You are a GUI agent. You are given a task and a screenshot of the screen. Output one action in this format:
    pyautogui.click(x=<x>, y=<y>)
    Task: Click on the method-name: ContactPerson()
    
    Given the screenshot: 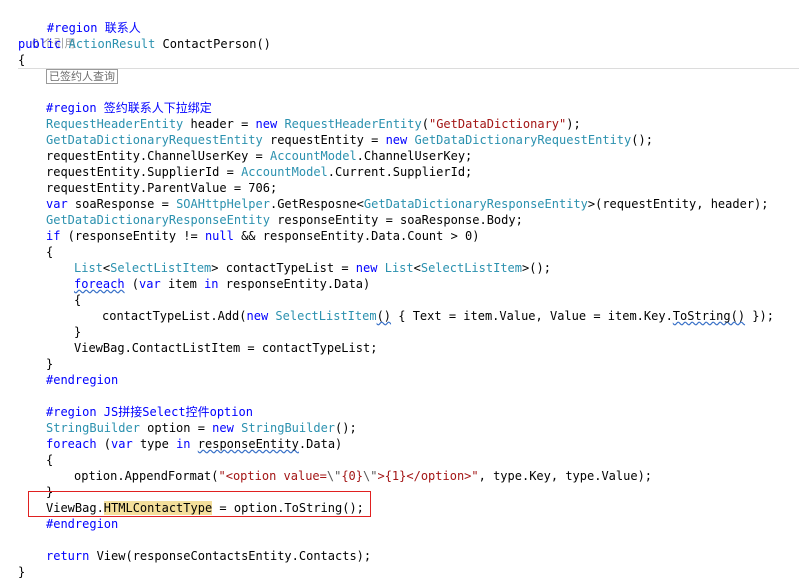 What is the action you would take?
    pyautogui.click(x=213, y=44)
    